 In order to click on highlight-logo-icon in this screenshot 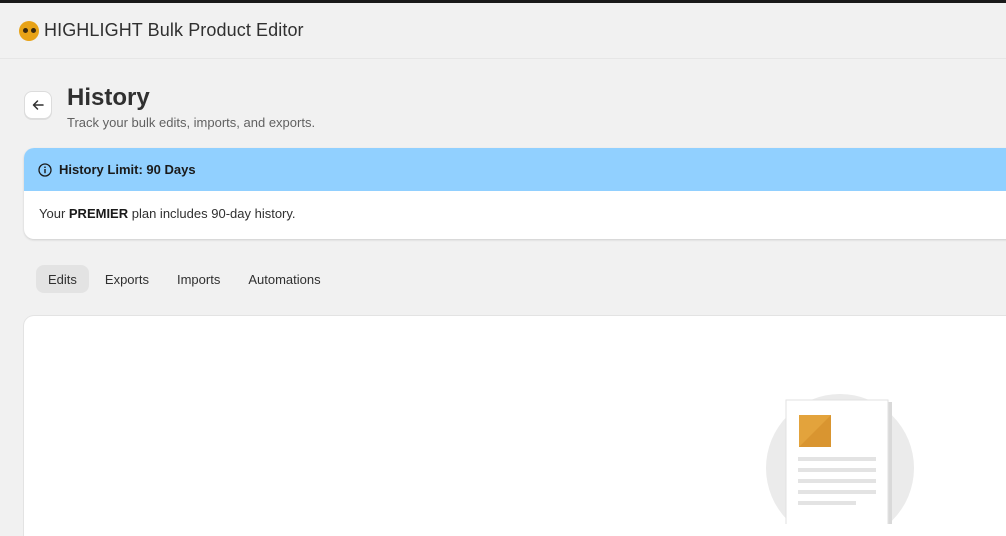, I will do `click(29, 30)`.